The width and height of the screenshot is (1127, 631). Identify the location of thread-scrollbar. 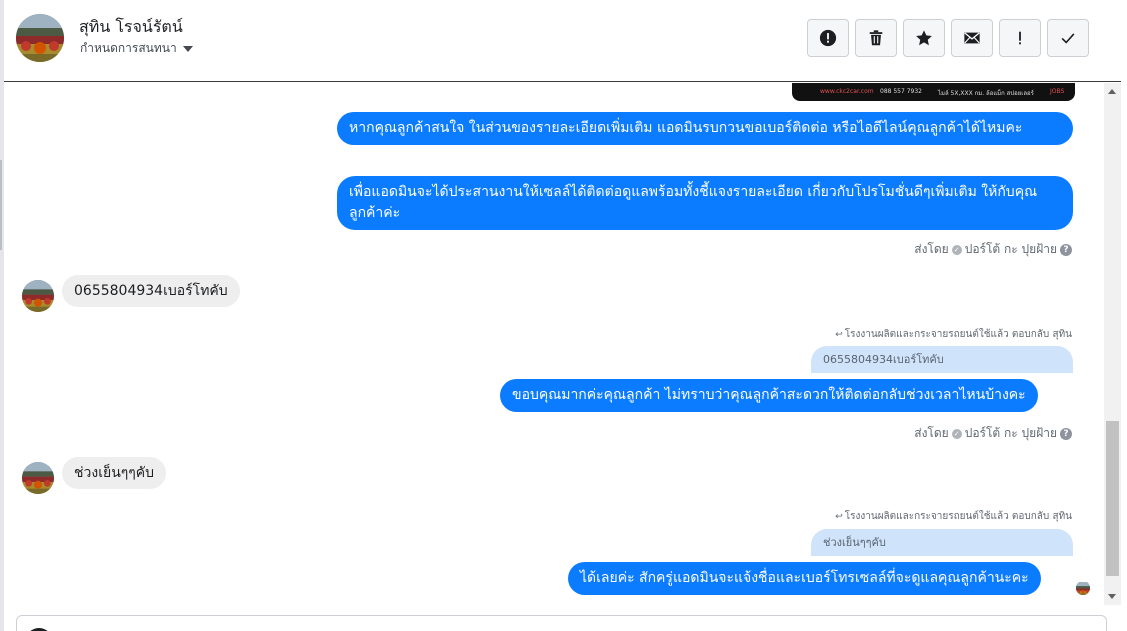
(1112, 344).